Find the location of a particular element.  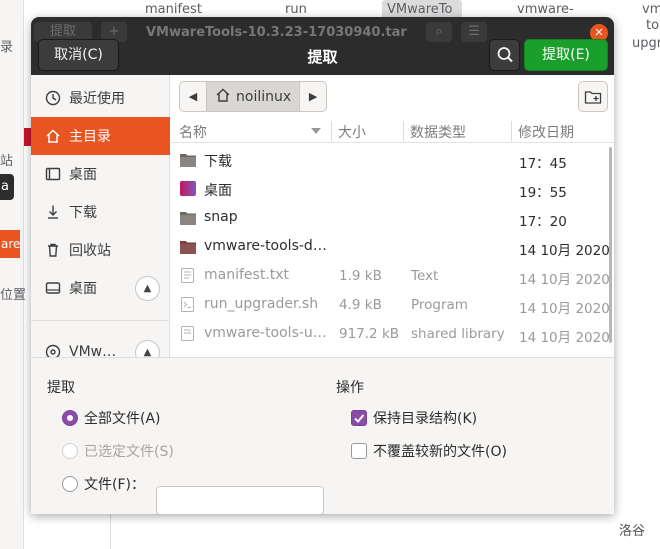

file-name: snap is located at coordinates (221, 217).